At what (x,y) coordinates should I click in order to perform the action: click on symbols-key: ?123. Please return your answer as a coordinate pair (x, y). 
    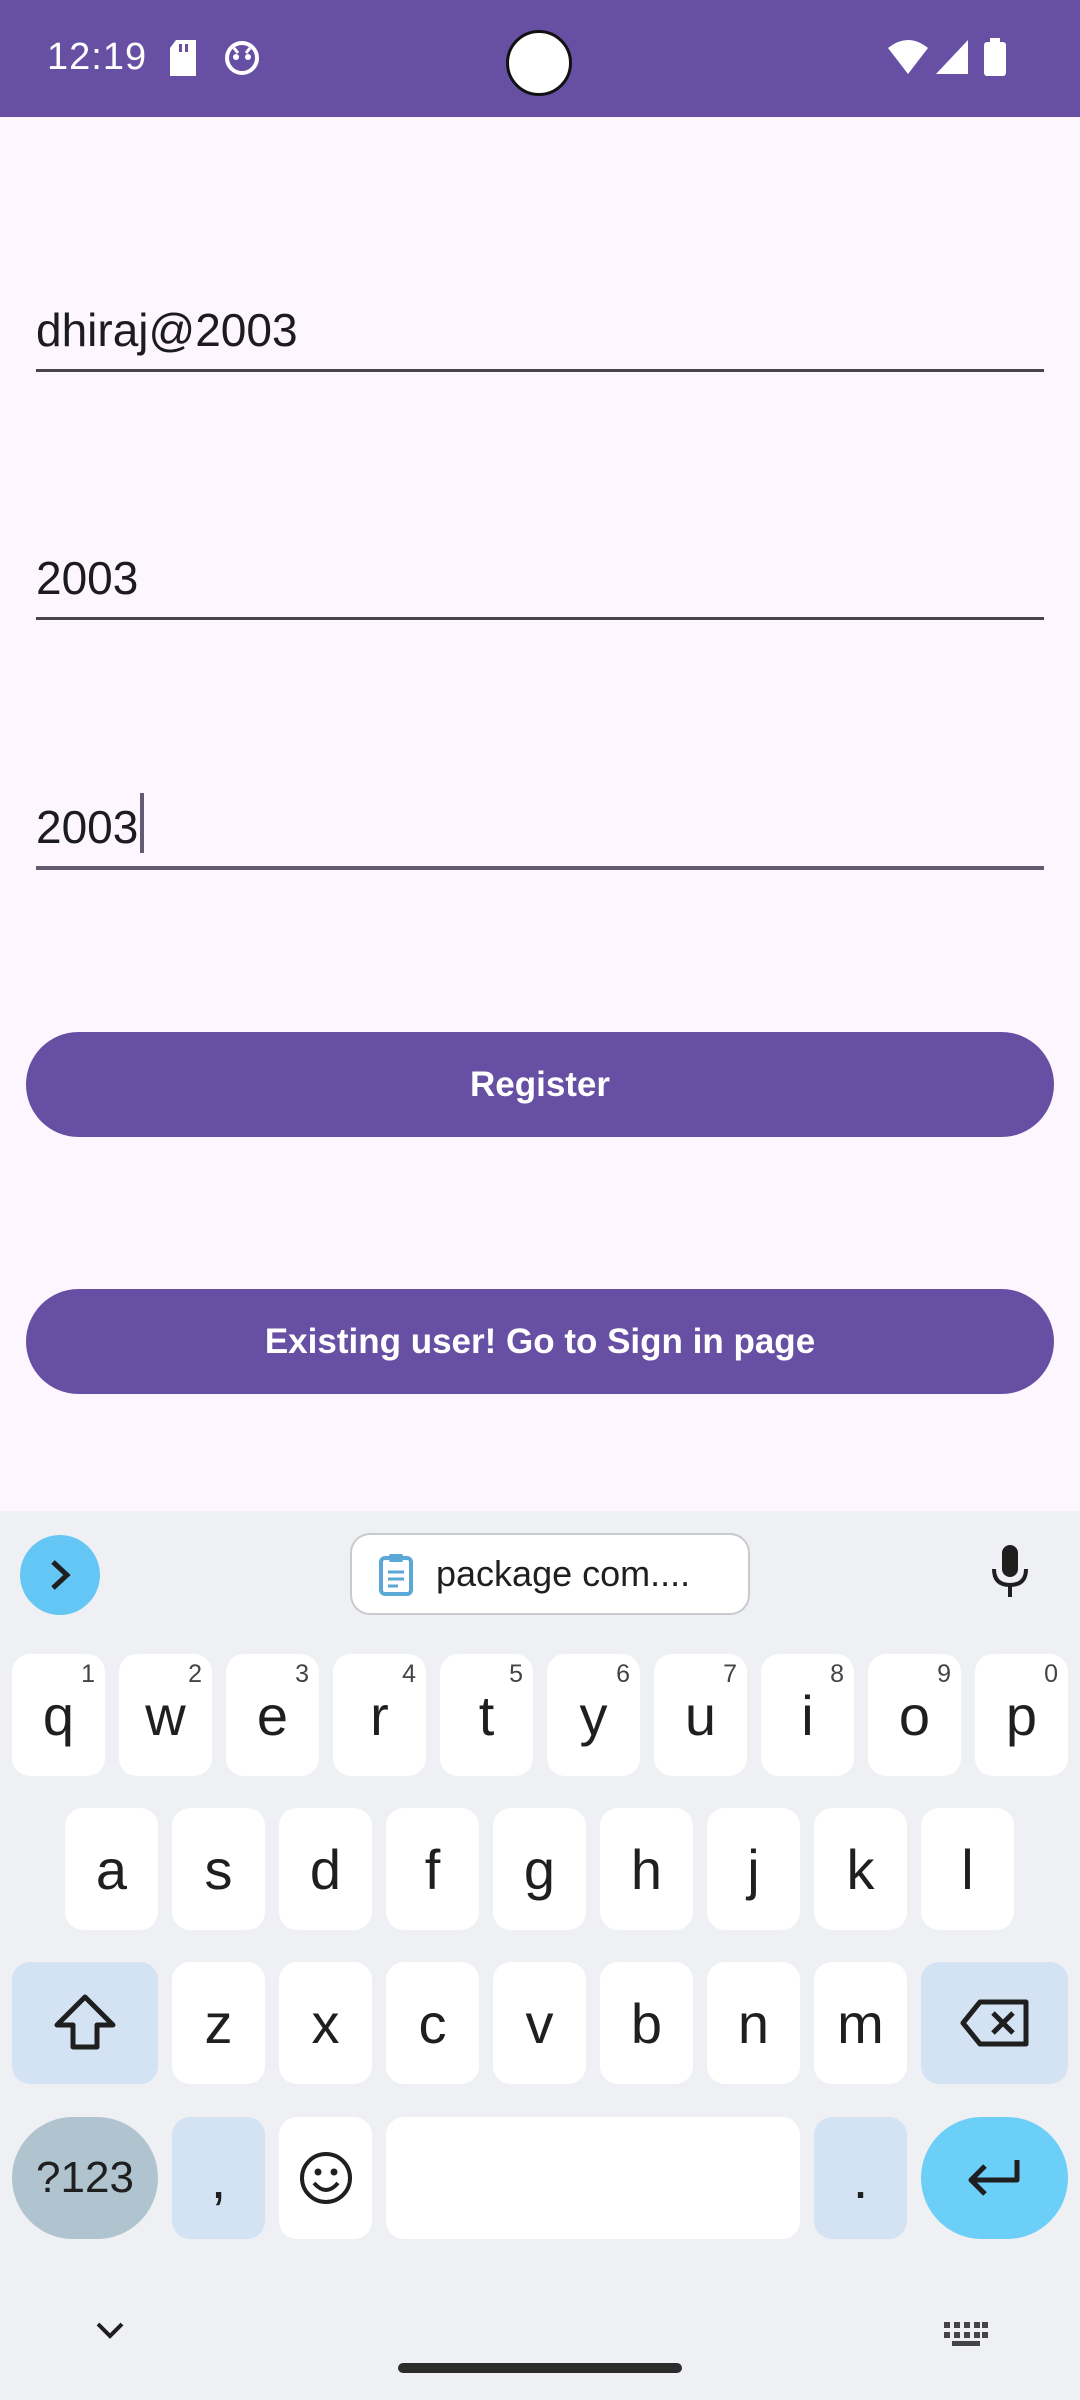
    Looking at the image, I should click on (85, 2178).